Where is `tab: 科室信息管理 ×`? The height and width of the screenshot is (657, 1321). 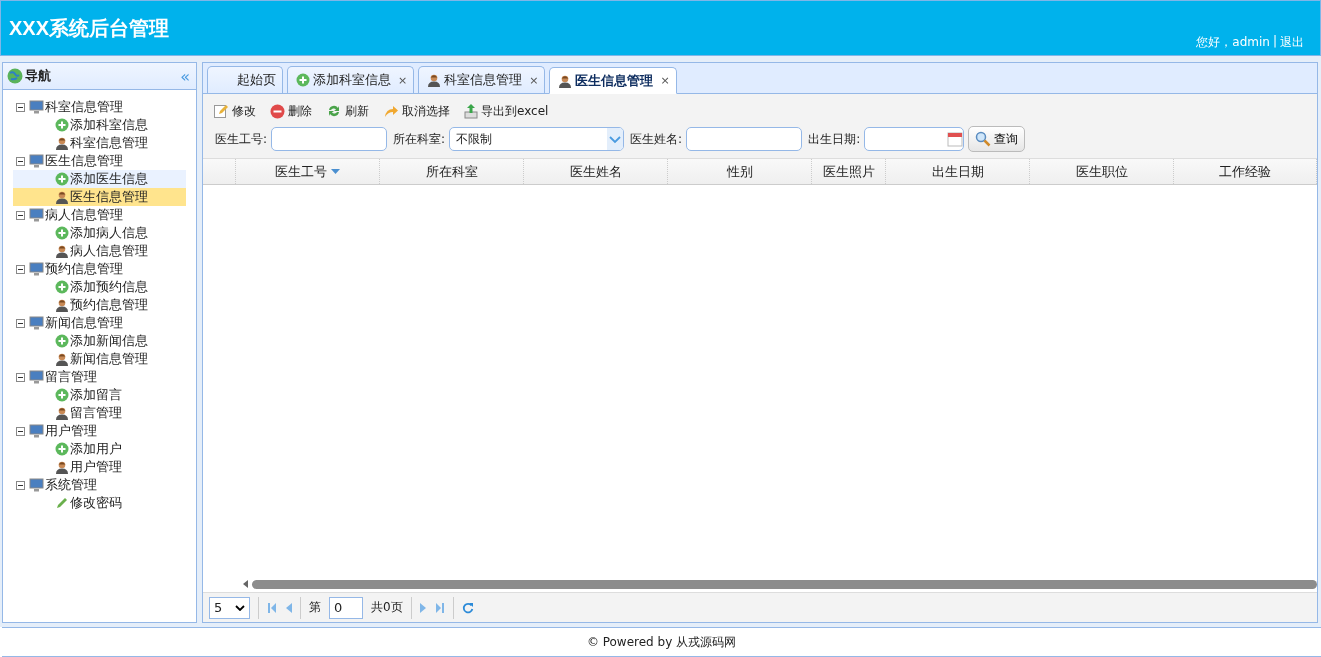
tab: 科室信息管理 × is located at coordinates (482, 79).